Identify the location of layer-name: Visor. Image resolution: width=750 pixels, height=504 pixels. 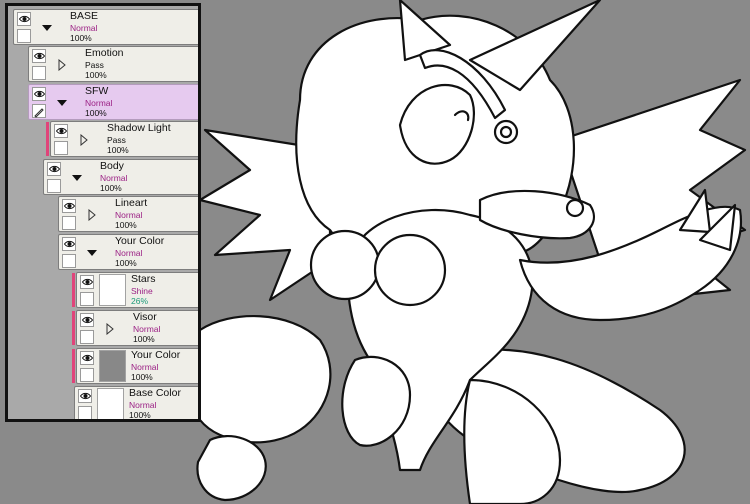
(145, 317).